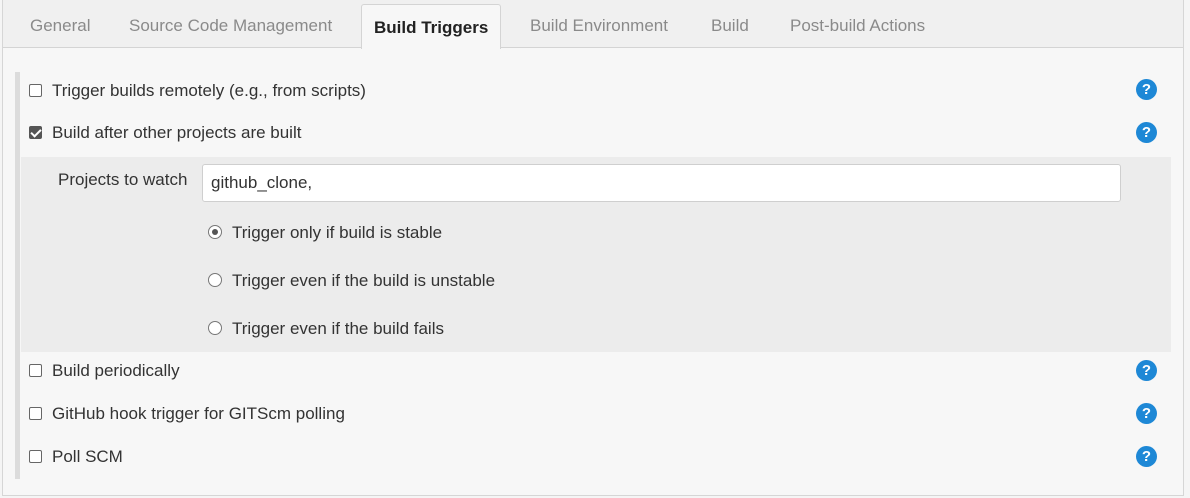 The width and height of the screenshot is (1190, 498). I want to click on build-after-other-row: Build after other projects are built, so click(165, 133).